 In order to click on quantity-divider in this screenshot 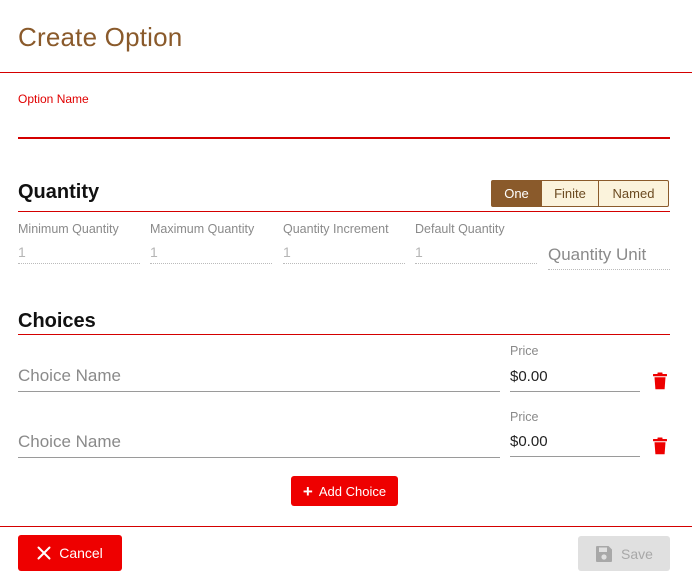, I will do `click(344, 211)`.